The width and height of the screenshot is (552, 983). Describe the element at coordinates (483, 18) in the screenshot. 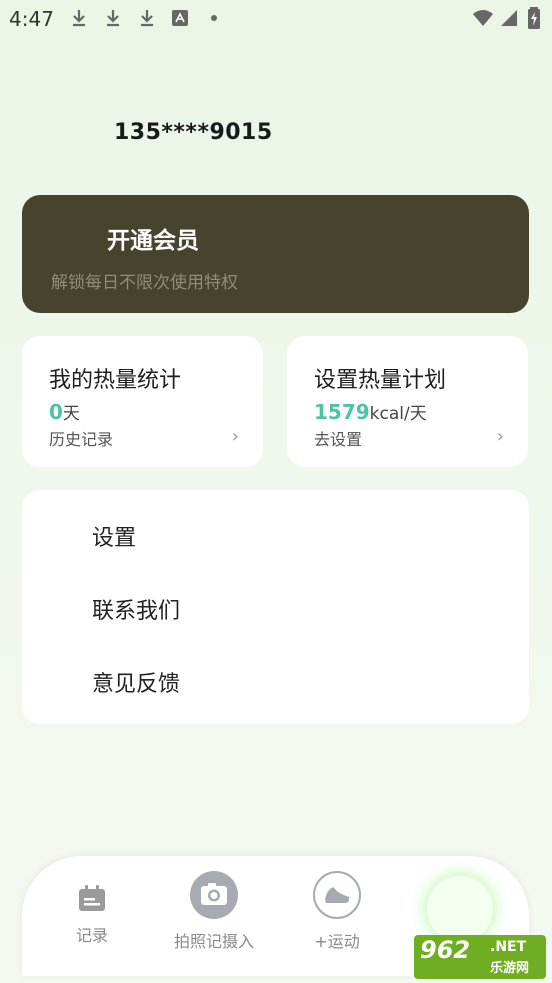

I see `wifi-icon` at that location.